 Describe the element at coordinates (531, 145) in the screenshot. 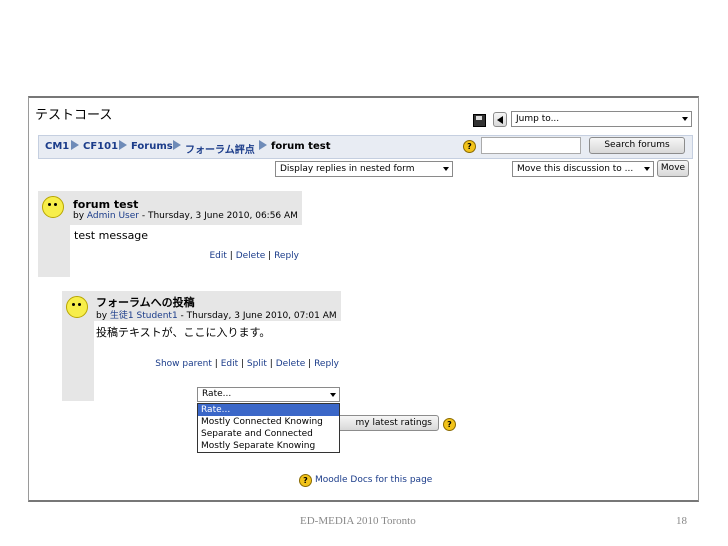

I see `search-input` at that location.